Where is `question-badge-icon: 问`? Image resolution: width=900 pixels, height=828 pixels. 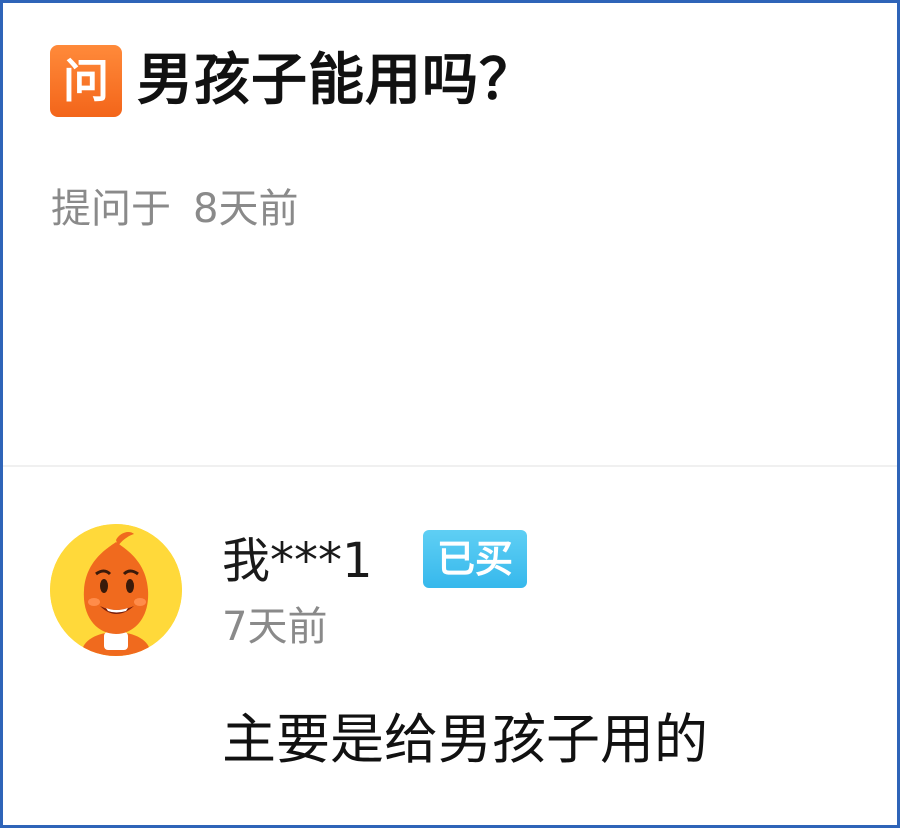
question-badge-icon: 问 is located at coordinates (86, 81).